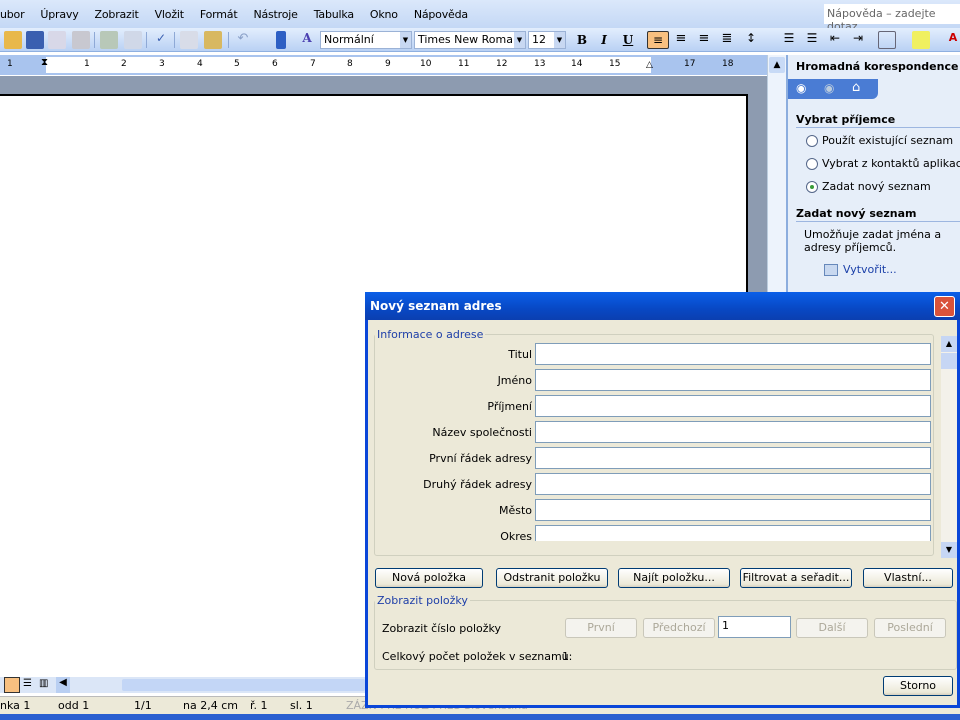 The width and height of the screenshot is (960, 720). I want to click on company-field, so click(733, 432).